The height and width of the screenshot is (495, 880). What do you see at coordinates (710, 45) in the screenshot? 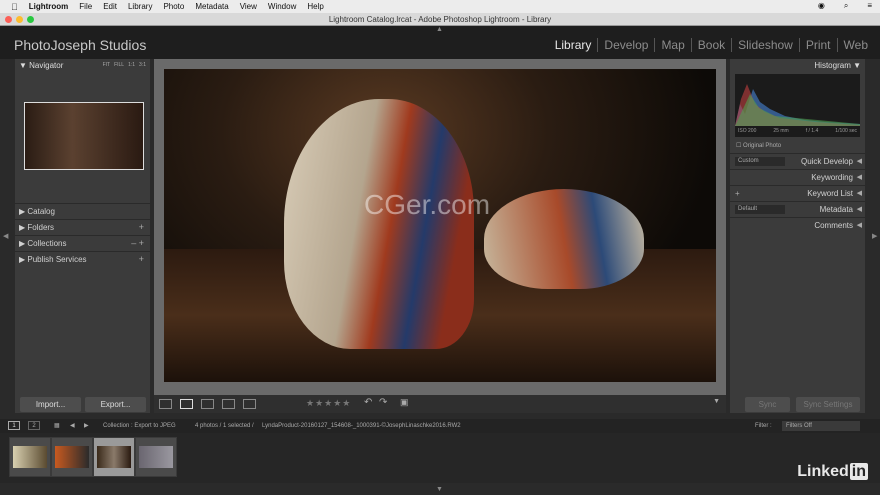
I see `module-book: Book` at bounding box center [710, 45].